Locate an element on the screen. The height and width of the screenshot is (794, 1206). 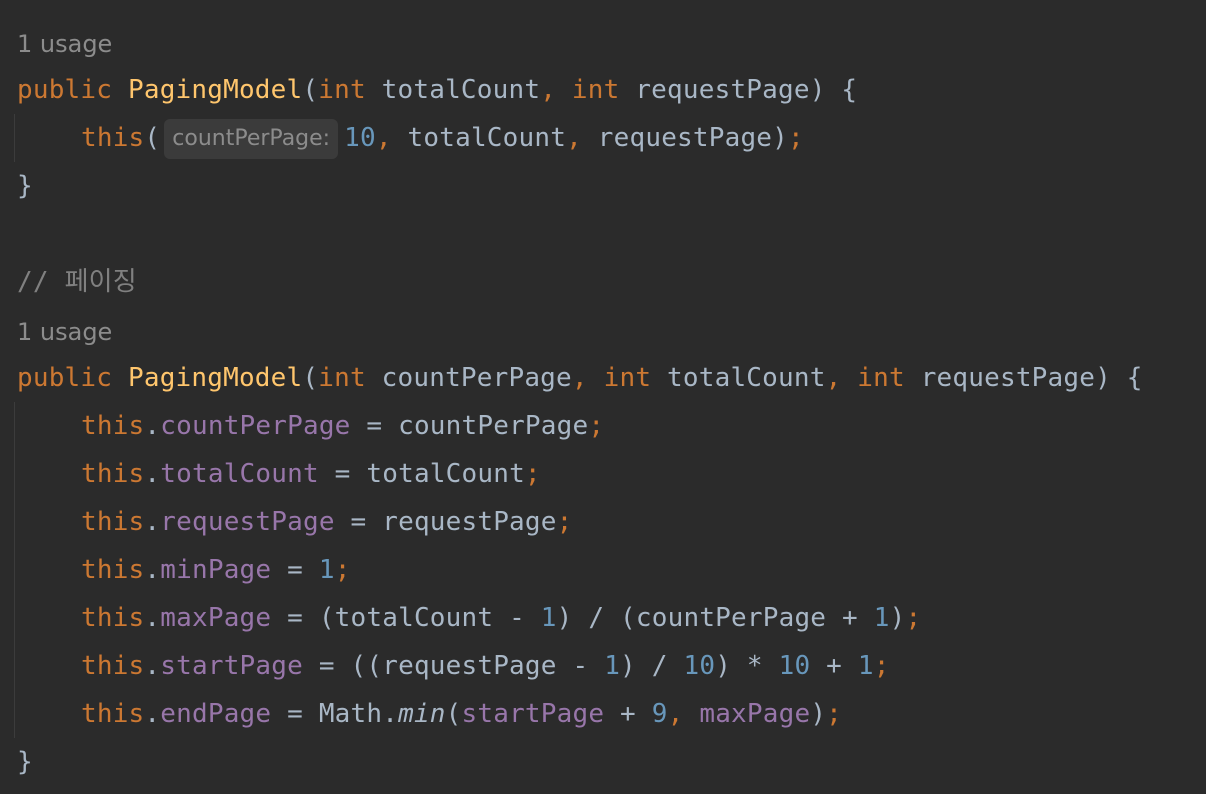
argument: requestPage is located at coordinates (677, 138).